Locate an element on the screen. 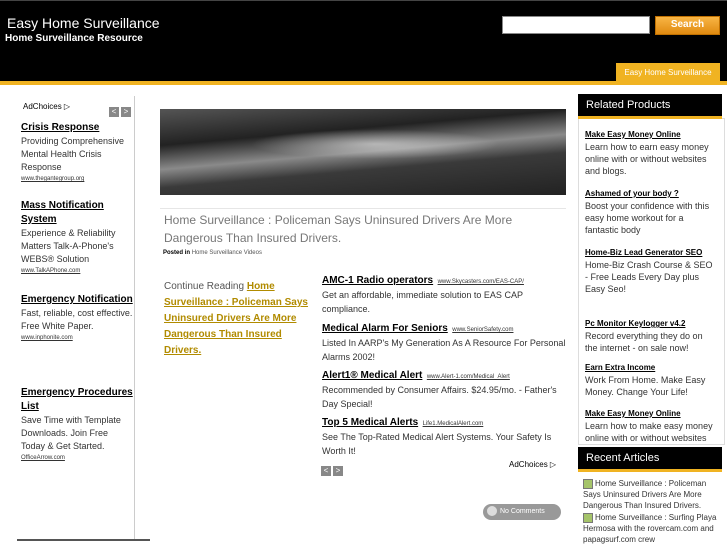 Image resolution: width=727 pixels, height=545 pixels. left-ad-nav: < > is located at coordinates (121, 110).